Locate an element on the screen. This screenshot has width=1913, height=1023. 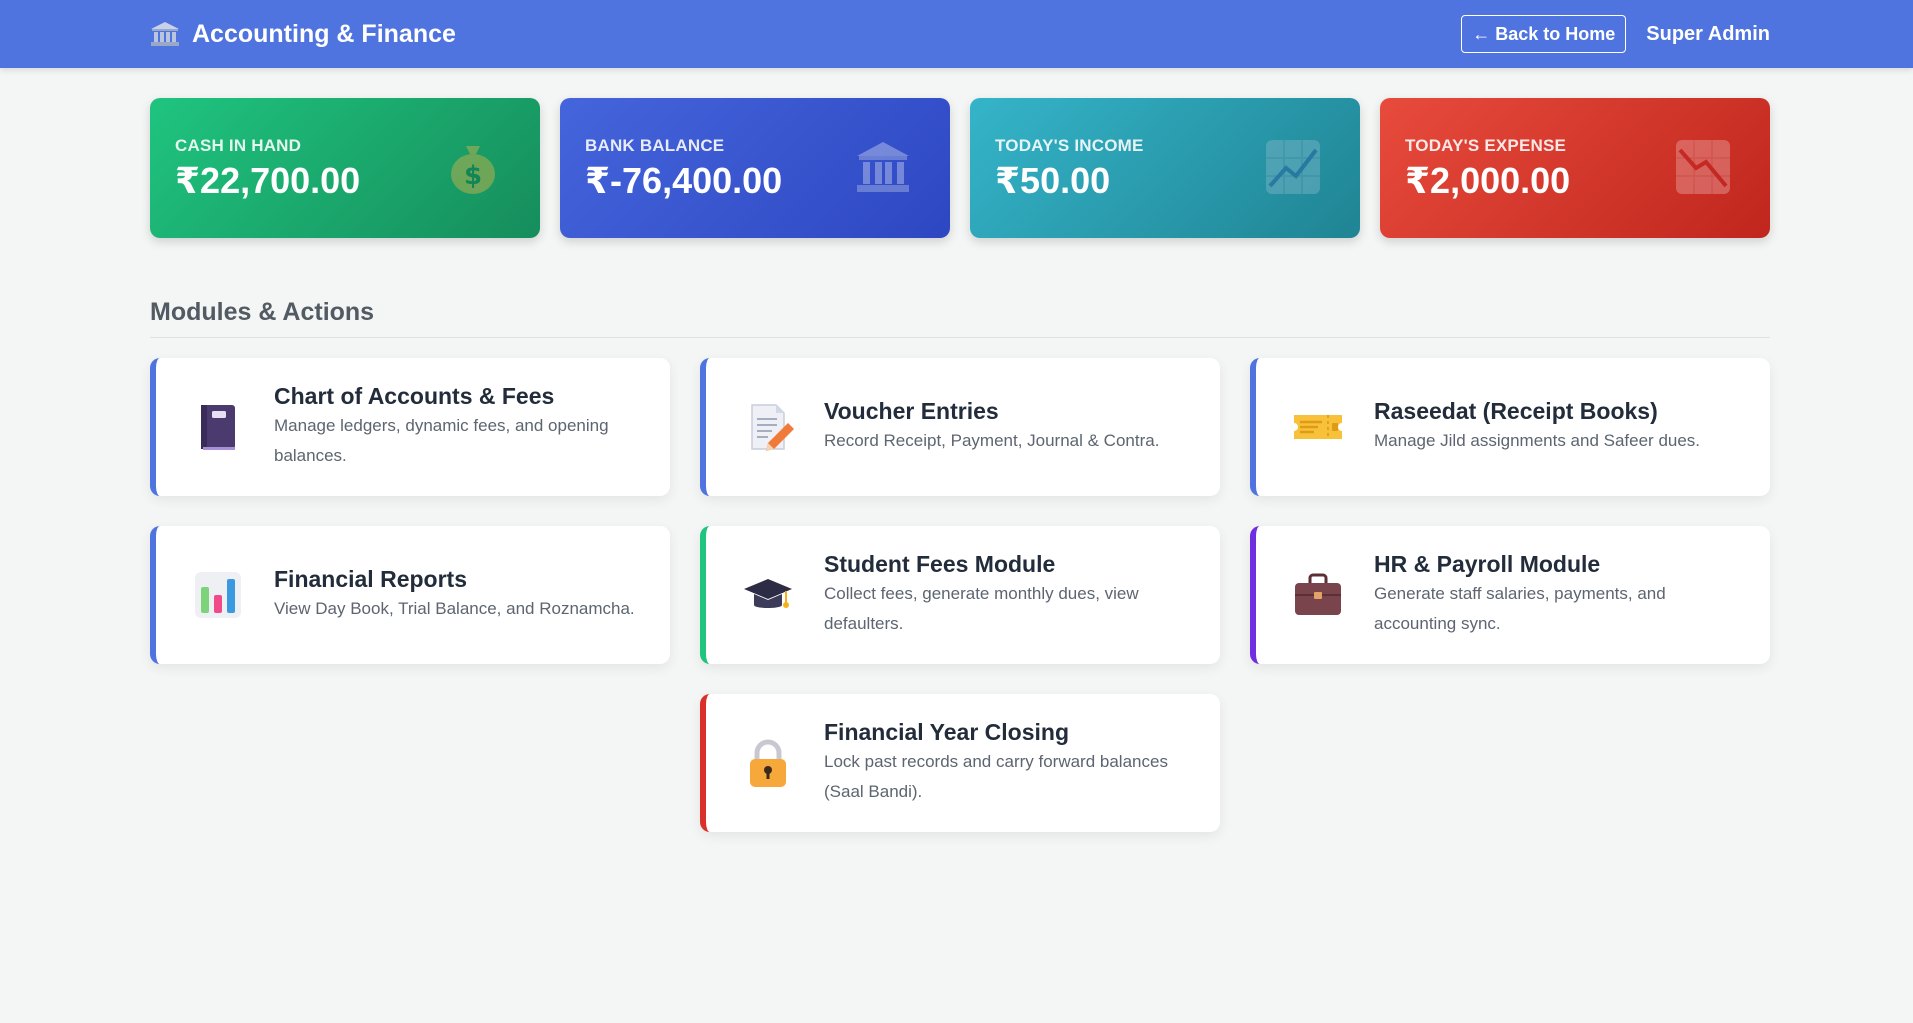
module-title: Financial Reports is located at coordinates (370, 579).